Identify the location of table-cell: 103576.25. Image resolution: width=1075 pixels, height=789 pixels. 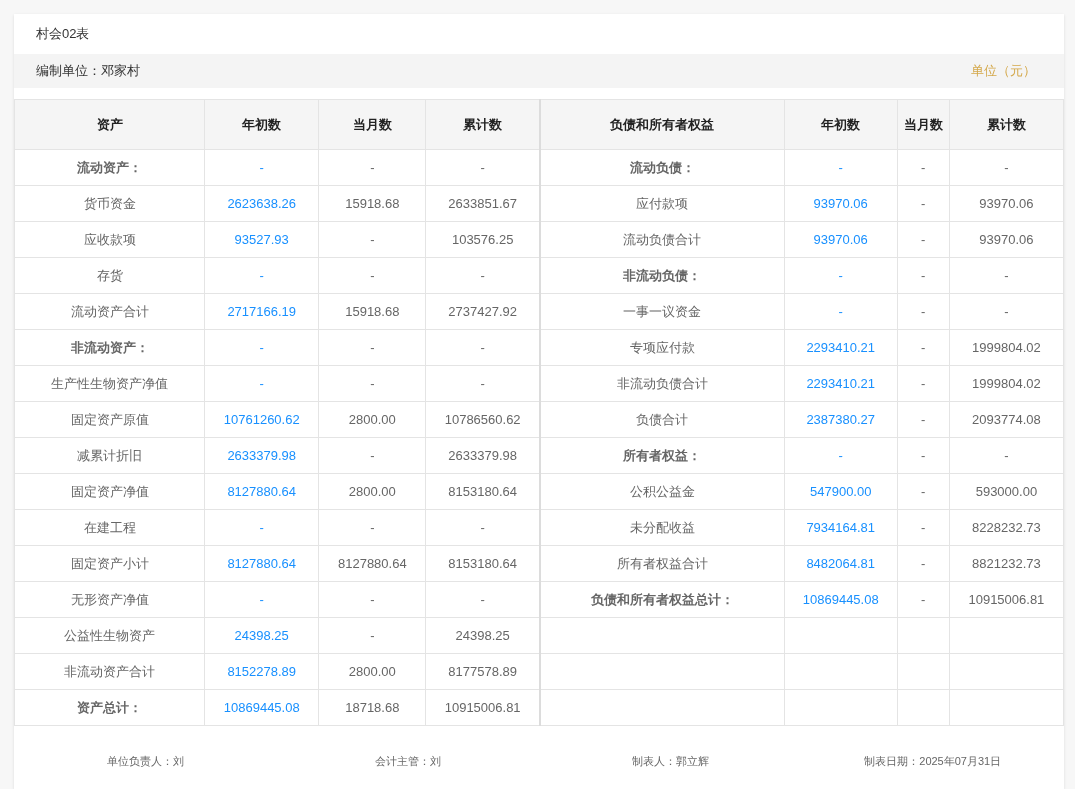
(482, 239).